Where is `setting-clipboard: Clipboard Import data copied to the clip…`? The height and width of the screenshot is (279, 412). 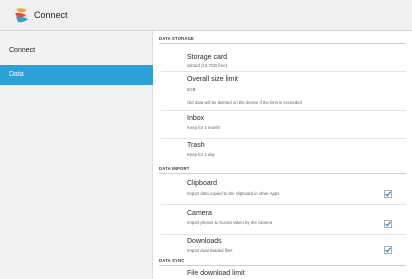
setting-clipboard: Clipboard Import data copied to the clip… is located at coordinates (282, 189).